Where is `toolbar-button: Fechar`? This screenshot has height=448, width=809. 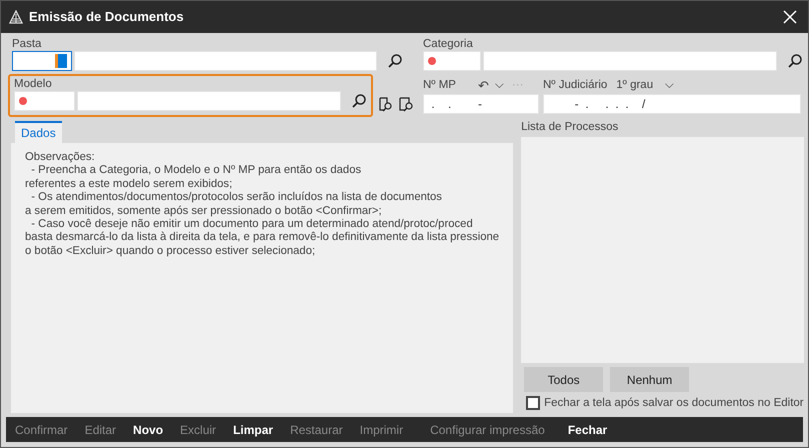 toolbar-button: Fechar is located at coordinates (588, 429).